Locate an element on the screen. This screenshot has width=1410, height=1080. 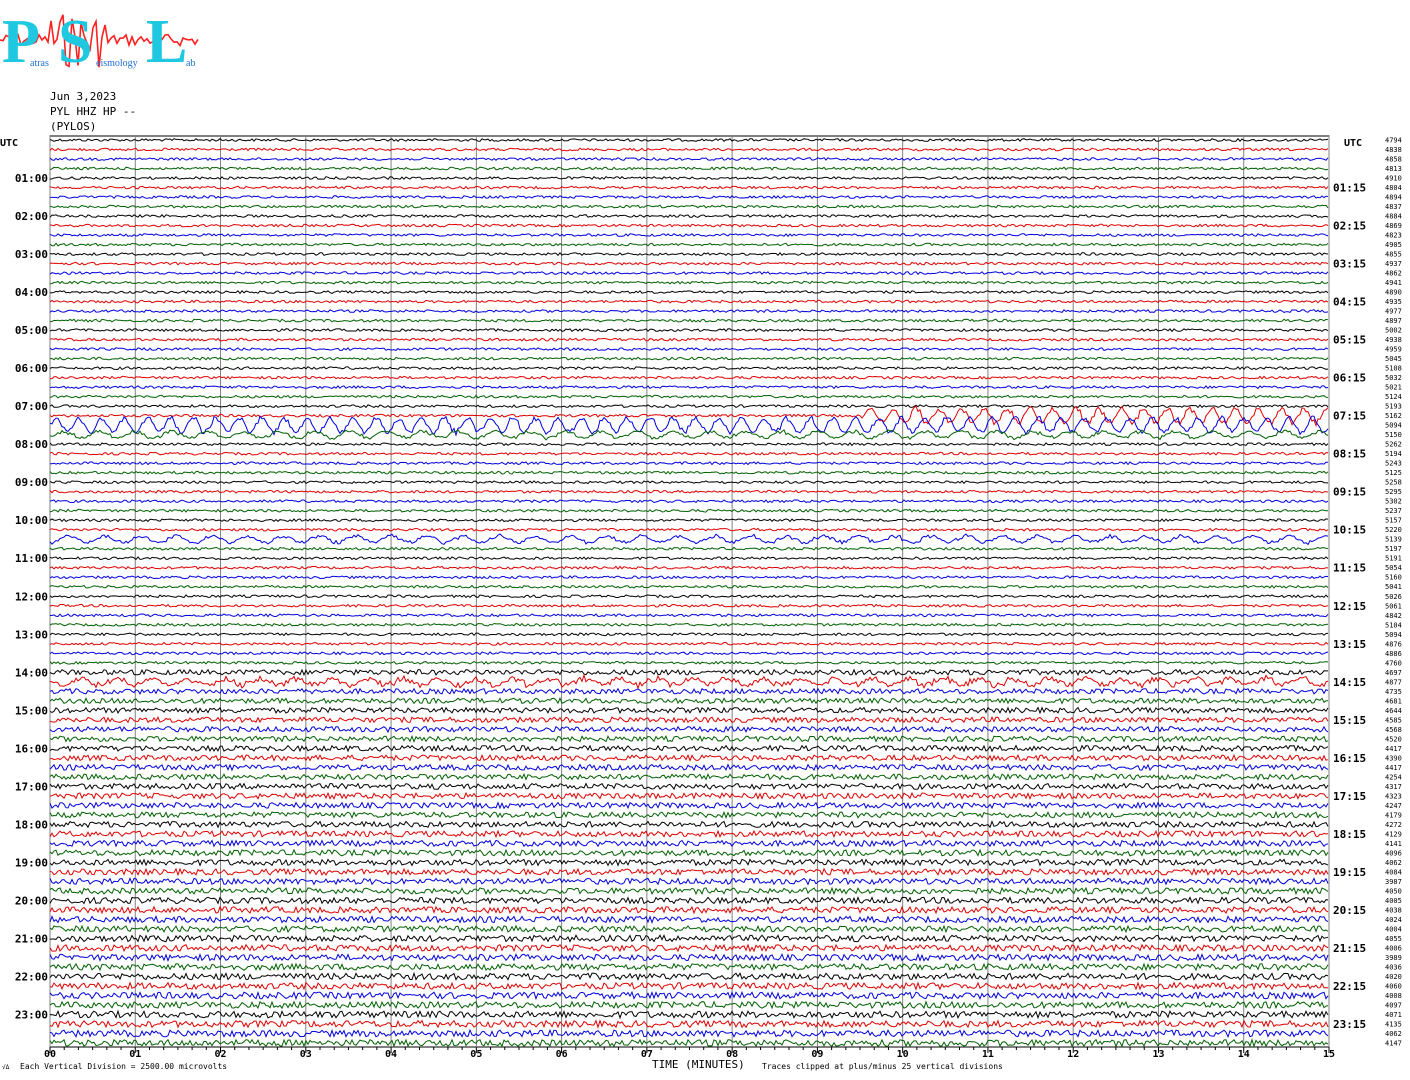
trace-value: 4959 is located at coordinates (1393, 350).